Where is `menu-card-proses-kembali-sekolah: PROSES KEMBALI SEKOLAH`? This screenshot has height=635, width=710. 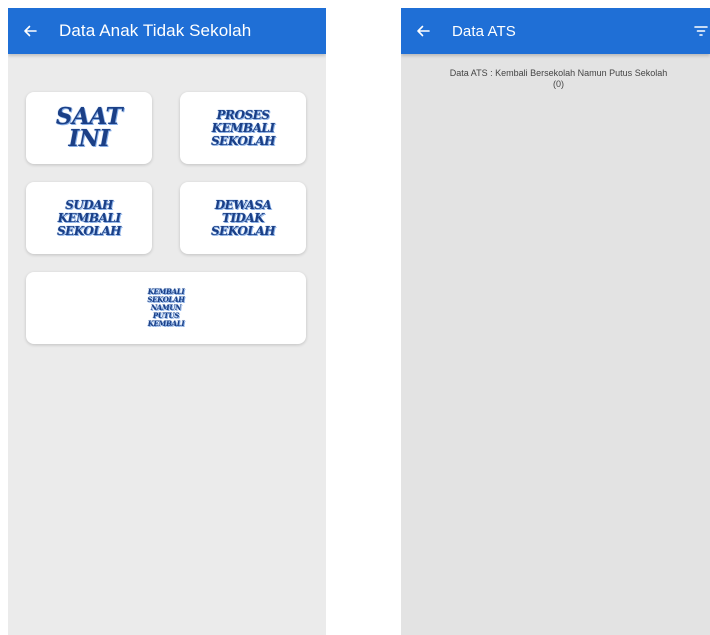 menu-card-proses-kembali-sekolah: PROSES KEMBALI SEKOLAH is located at coordinates (243, 128).